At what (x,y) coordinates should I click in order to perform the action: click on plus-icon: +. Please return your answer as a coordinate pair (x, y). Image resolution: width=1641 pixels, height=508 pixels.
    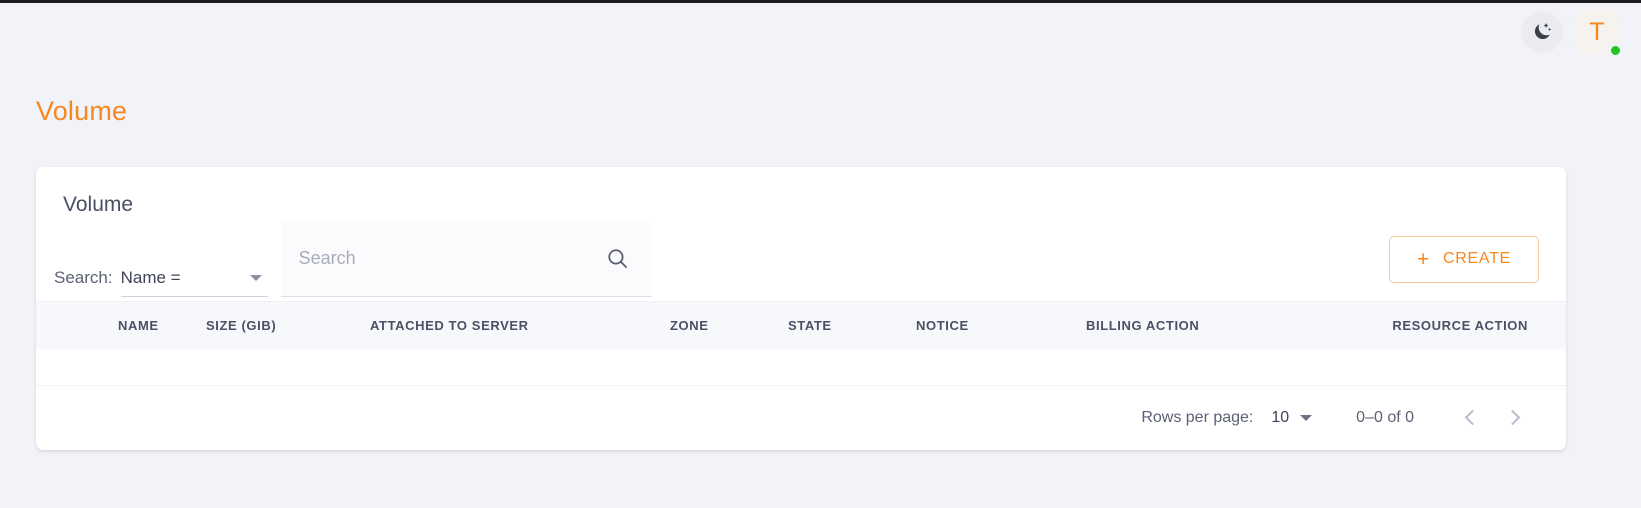
    Looking at the image, I should click on (1424, 259).